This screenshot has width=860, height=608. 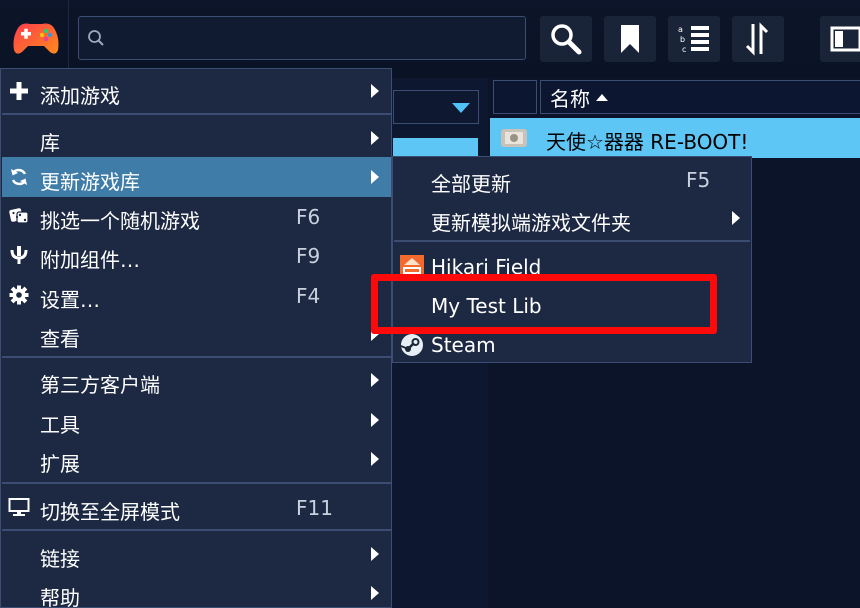 What do you see at coordinates (36, 38) in the screenshot?
I see `gamepad-logo-icon` at bounding box center [36, 38].